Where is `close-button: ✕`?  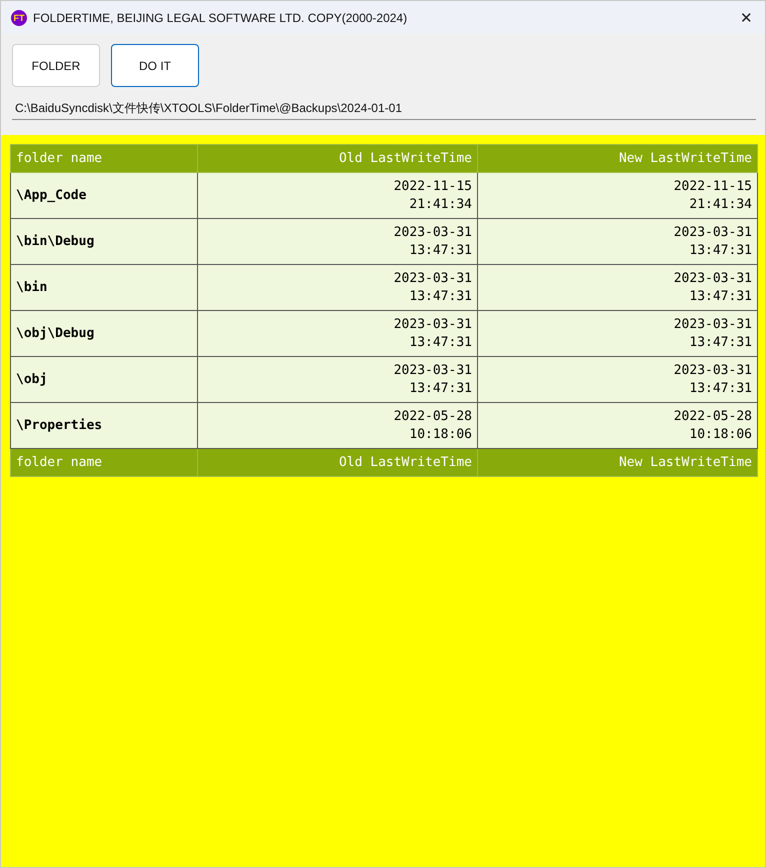
close-button: ✕ is located at coordinates (746, 17).